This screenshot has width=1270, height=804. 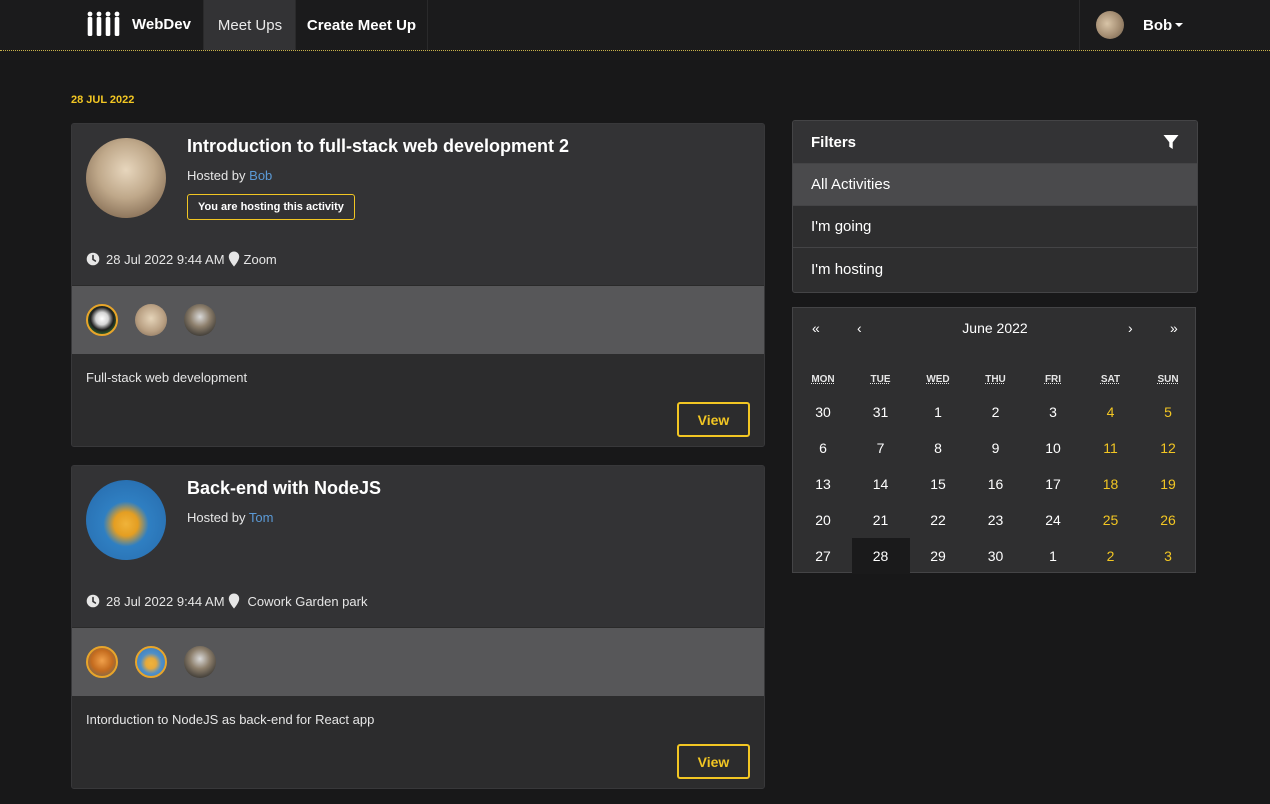 What do you see at coordinates (995, 142) in the screenshot?
I see `filters-header: Filters` at bounding box center [995, 142].